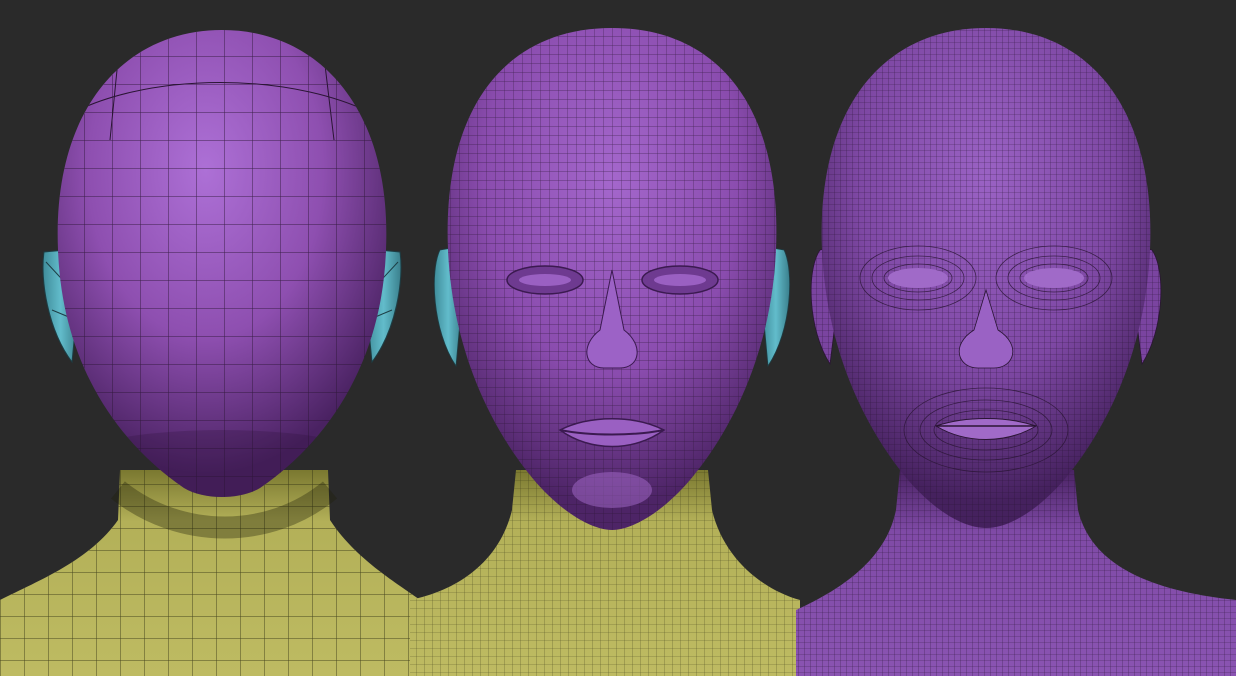 The image size is (1236, 676). I want to click on eye-right, so click(1054, 278).